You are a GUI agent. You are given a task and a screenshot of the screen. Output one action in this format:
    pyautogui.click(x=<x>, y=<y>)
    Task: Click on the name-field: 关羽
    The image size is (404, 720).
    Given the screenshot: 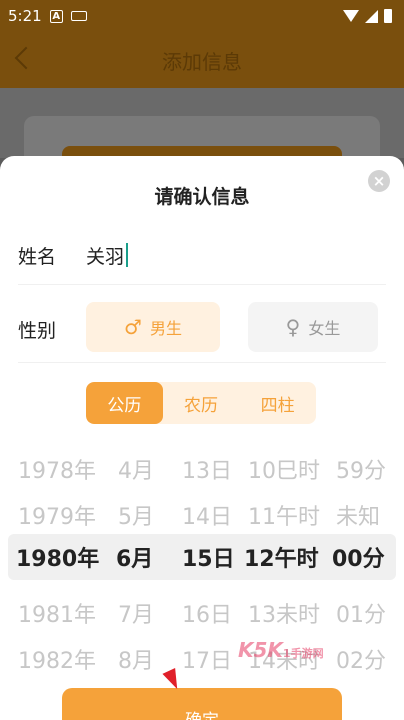 What is the action you would take?
    pyautogui.click(x=107, y=255)
    